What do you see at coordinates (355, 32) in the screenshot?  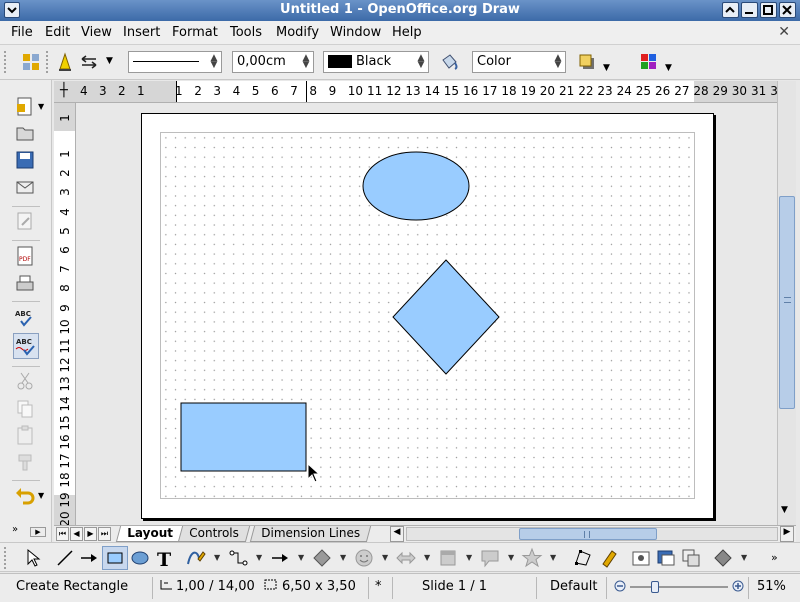 I see `menu-window: Window` at bounding box center [355, 32].